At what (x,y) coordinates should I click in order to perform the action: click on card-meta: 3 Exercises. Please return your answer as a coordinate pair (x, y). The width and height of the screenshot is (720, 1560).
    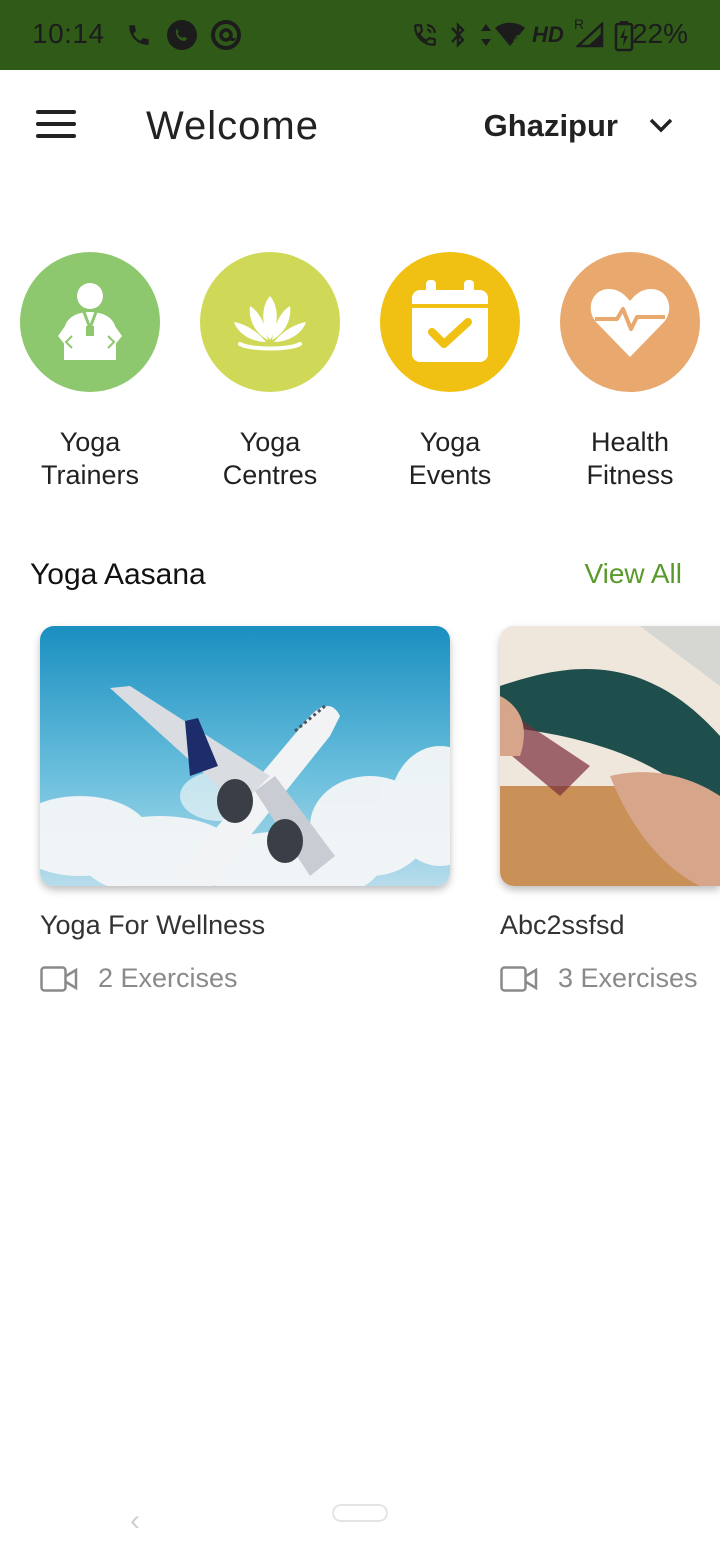
    Looking at the image, I should click on (610, 978).